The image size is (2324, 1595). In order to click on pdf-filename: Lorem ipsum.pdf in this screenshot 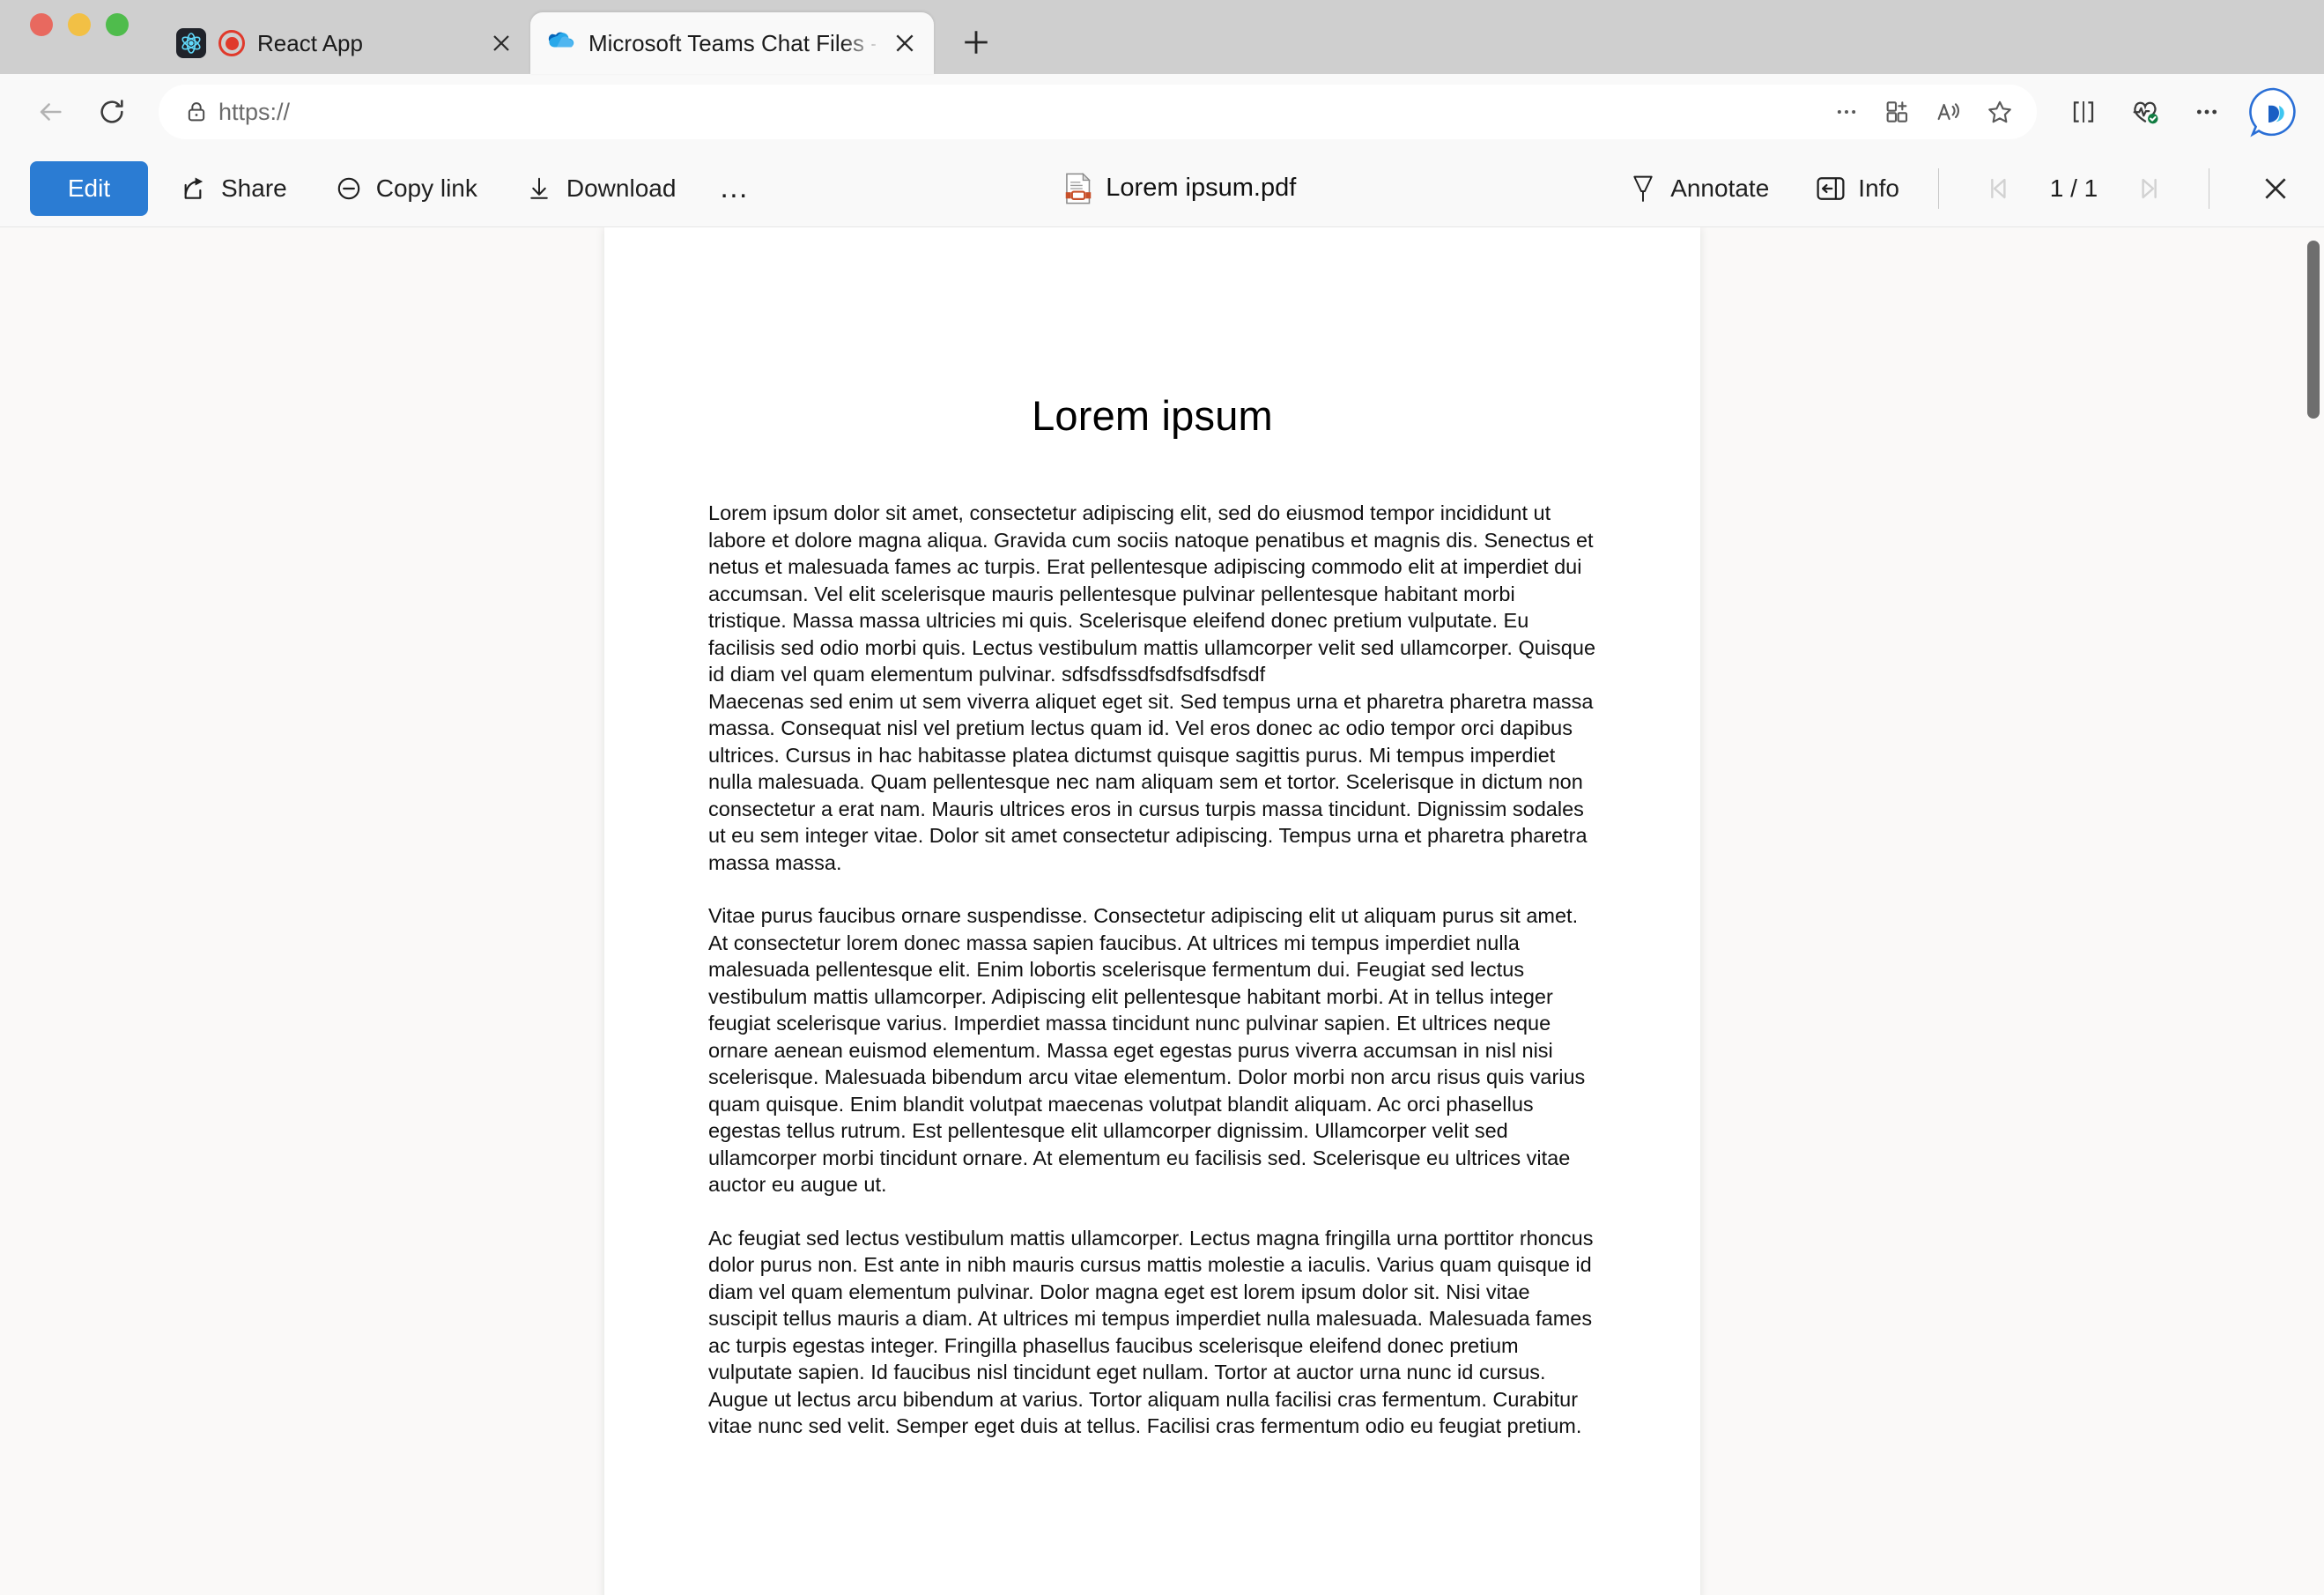, I will do `click(1201, 188)`.